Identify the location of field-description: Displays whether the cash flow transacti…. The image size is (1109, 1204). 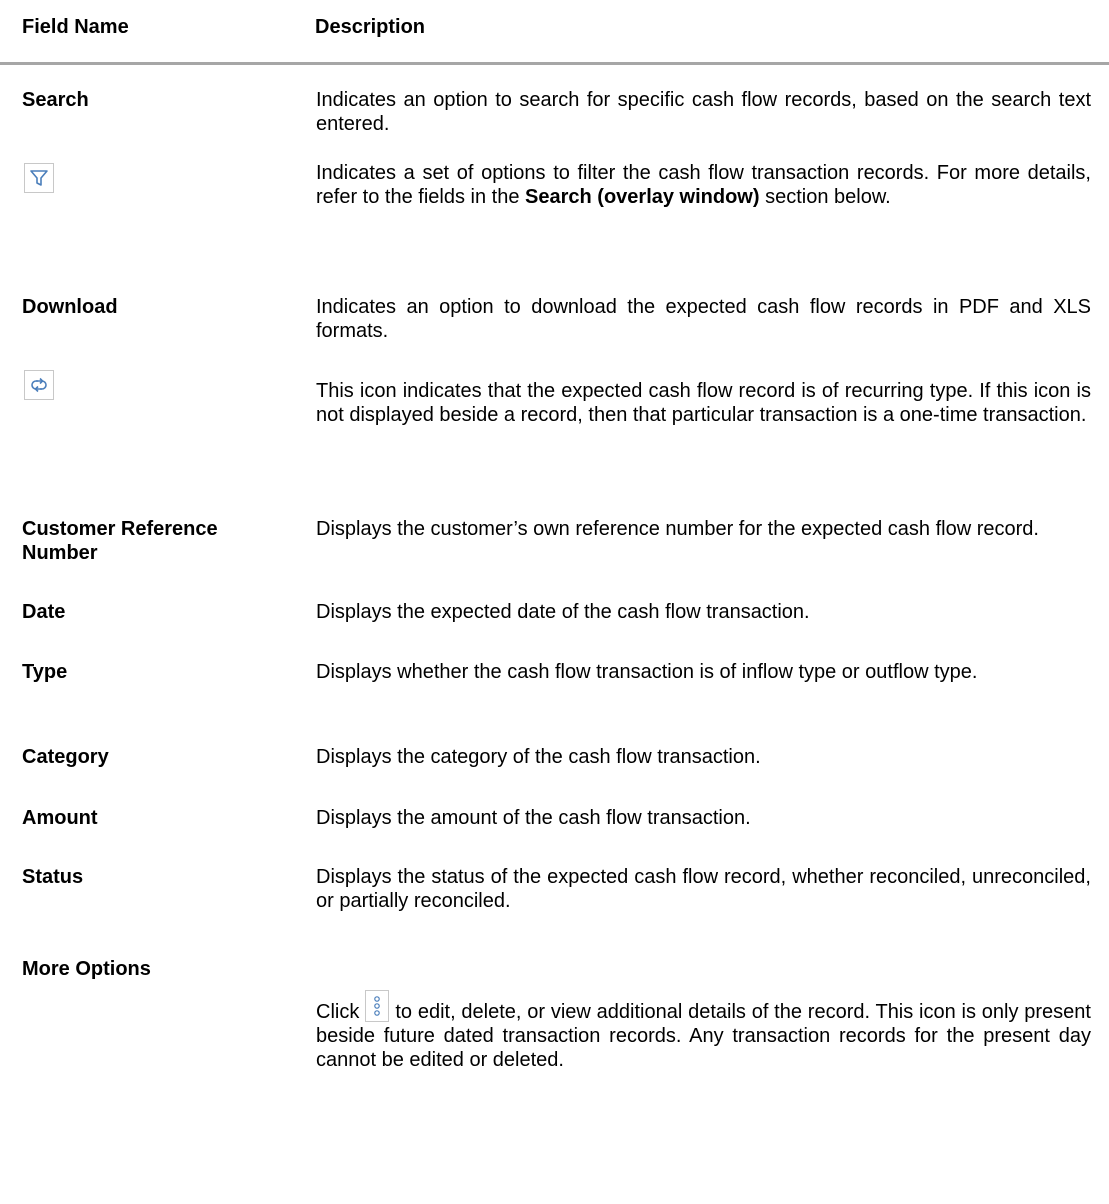
(647, 672).